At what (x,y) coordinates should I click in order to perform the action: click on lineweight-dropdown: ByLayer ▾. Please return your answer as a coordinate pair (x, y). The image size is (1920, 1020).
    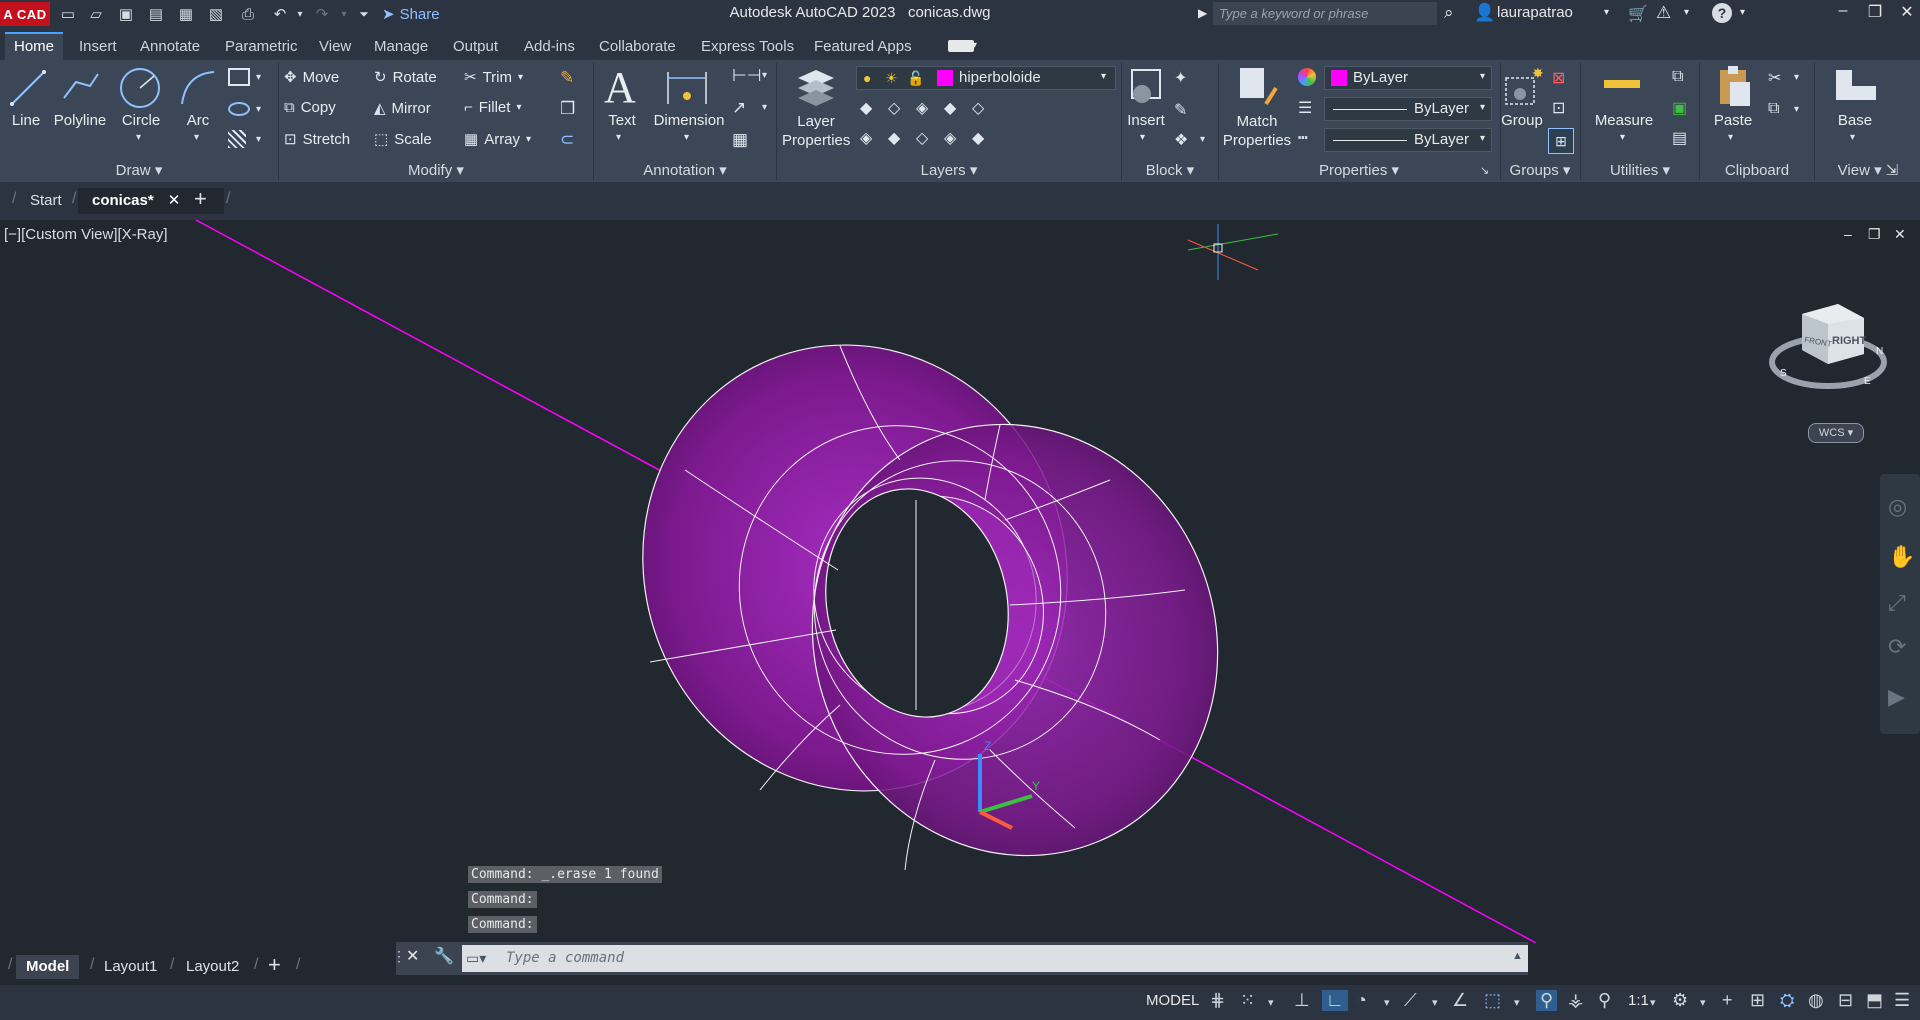
    Looking at the image, I should click on (1408, 109).